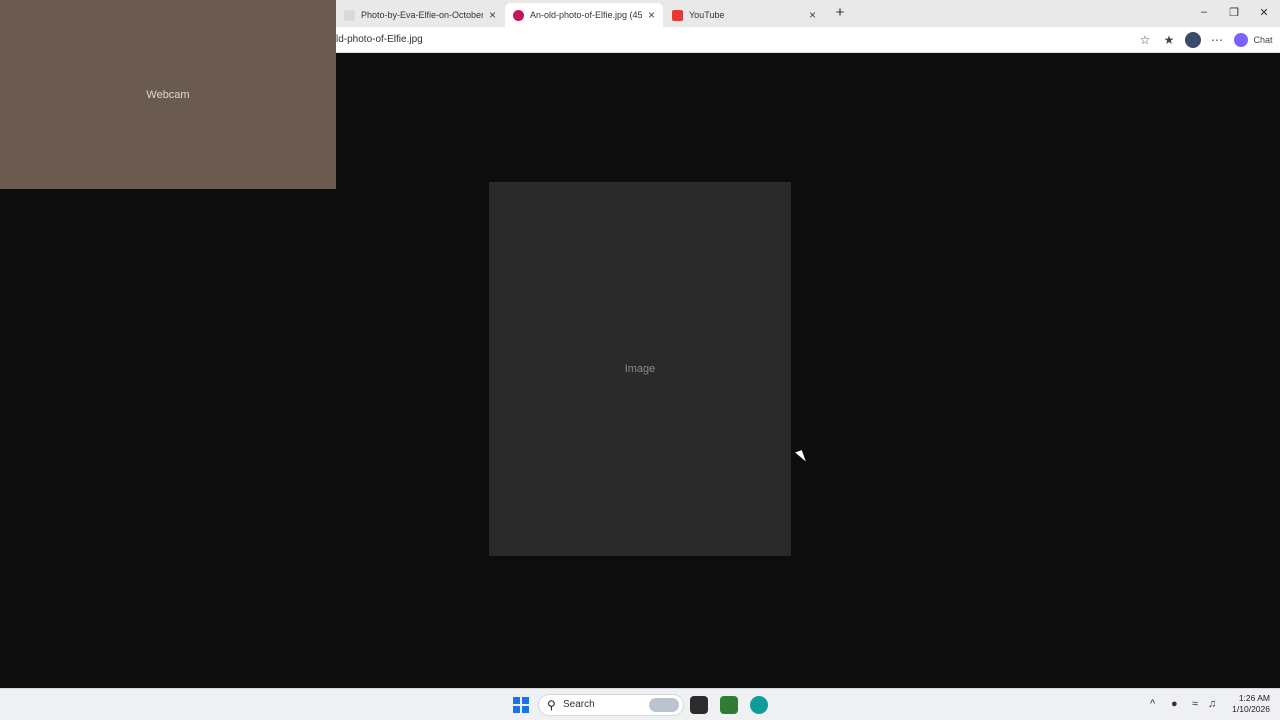 Image resolution: width=1280 pixels, height=720 pixels. I want to click on photo-placeholder: Image, so click(640, 368).